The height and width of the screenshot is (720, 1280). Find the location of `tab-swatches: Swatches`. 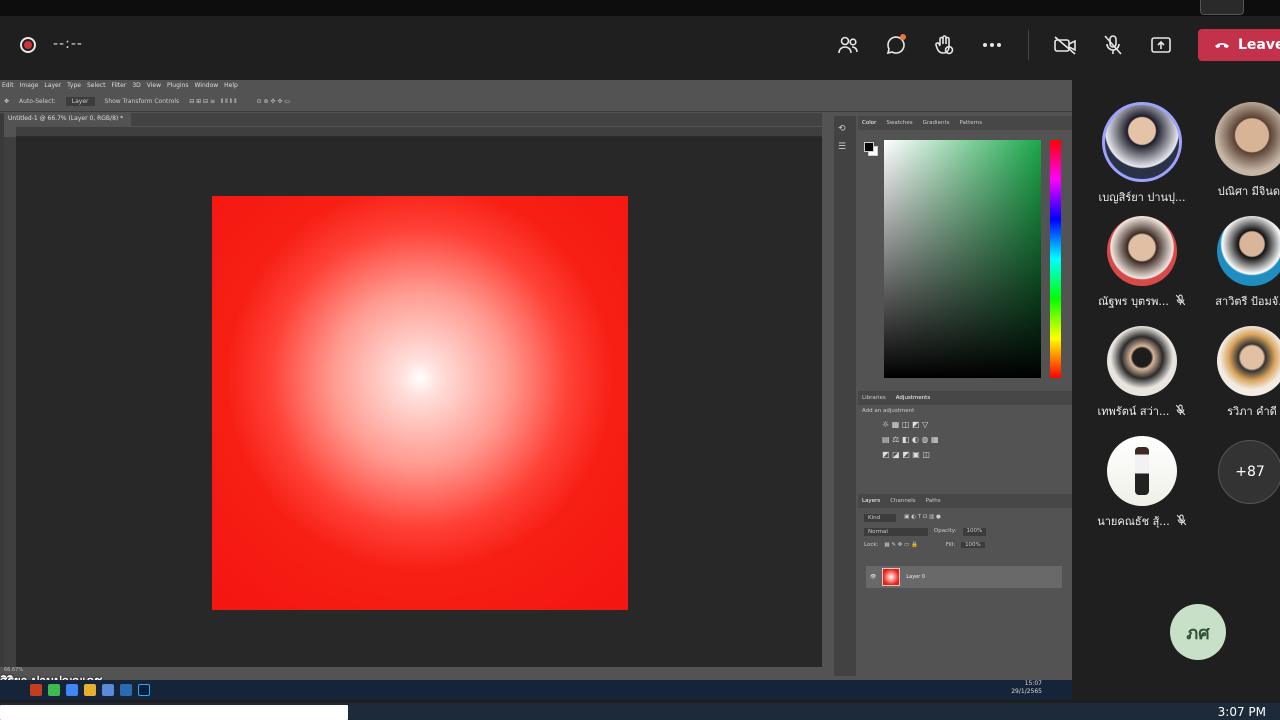

tab-swatches: Swatches is located at coordinates (899, 123).